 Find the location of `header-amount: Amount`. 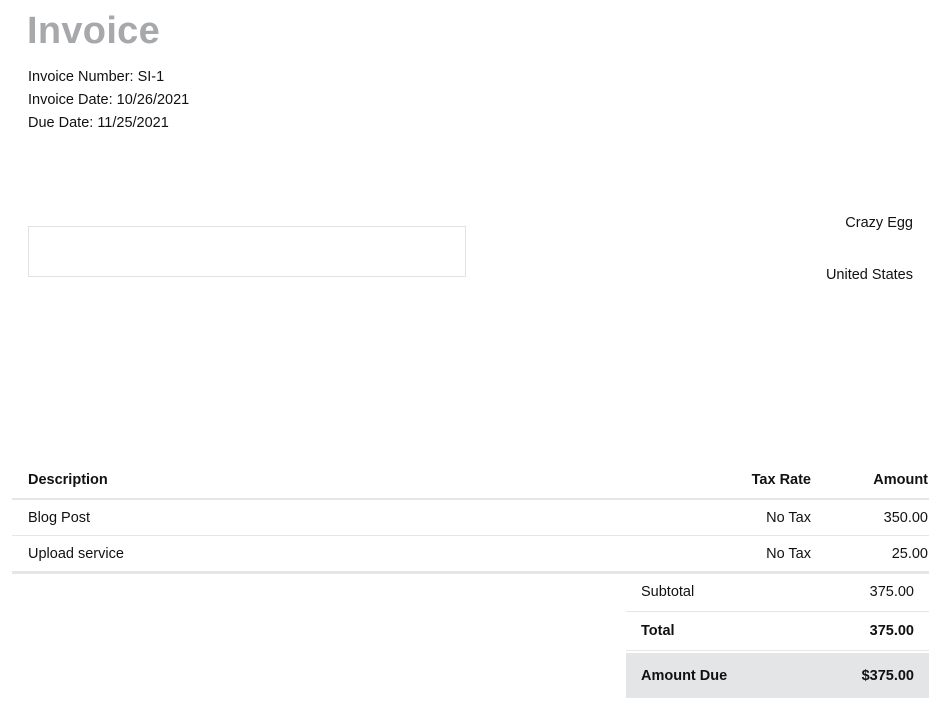

header-amount: Amount is located at coordinates (900, 480).